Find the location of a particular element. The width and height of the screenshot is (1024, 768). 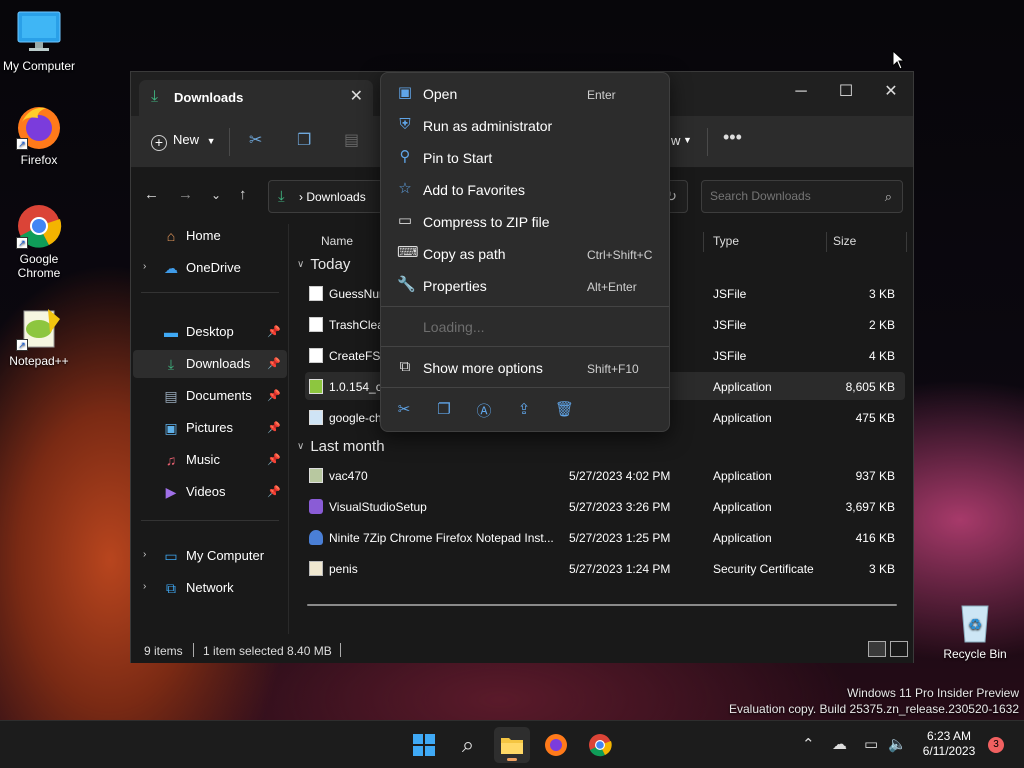

desktop-icon-my-computer: My Computer is located at coordinates (39, 41).